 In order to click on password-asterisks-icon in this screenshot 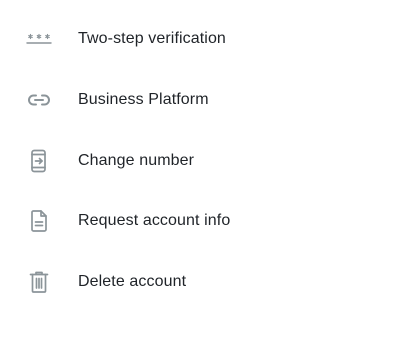, I will do `click(39, 39)`.